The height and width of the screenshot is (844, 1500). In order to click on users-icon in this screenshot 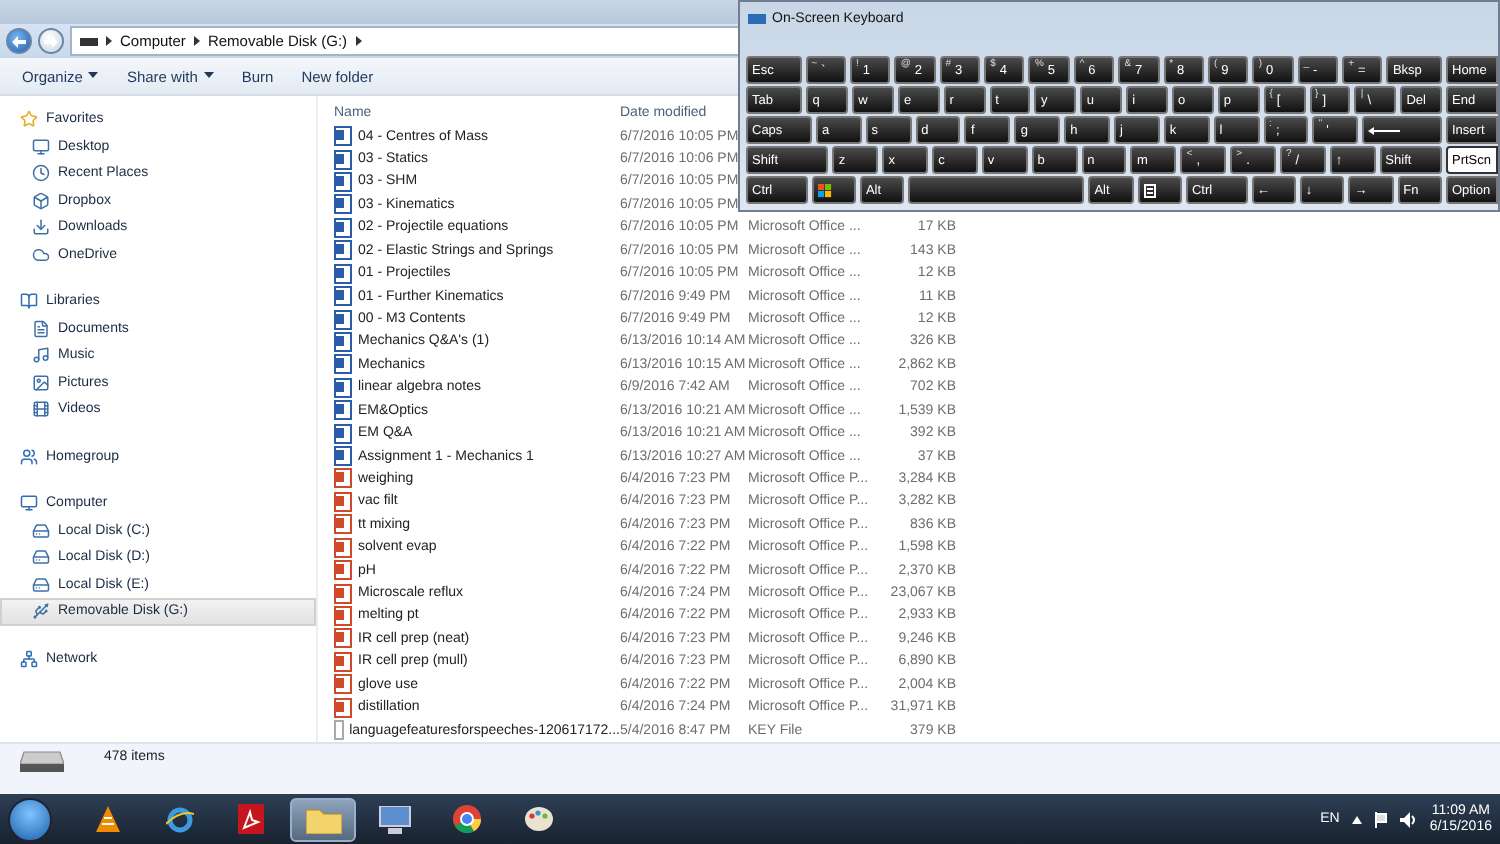, I will do `click(29, 456)`.